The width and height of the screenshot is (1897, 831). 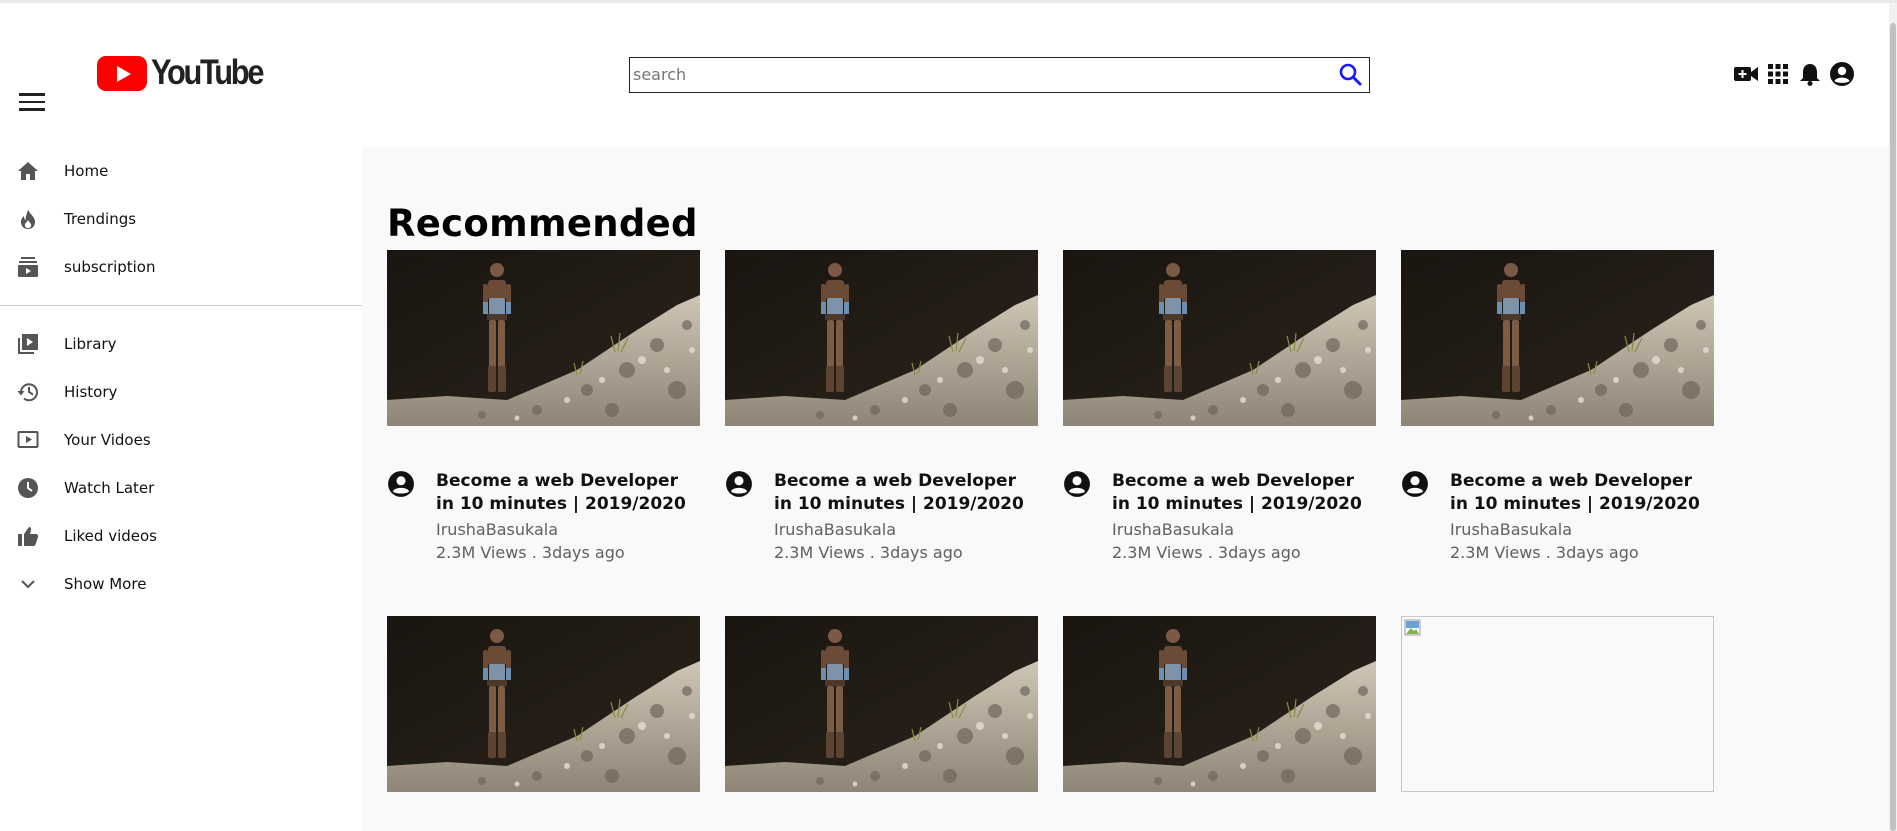 What do you see at coordinates (181, 440) in the screenshot?
I see `sidebar-item-your-videos: Your Vidoes` at bounding box center [181, 440].